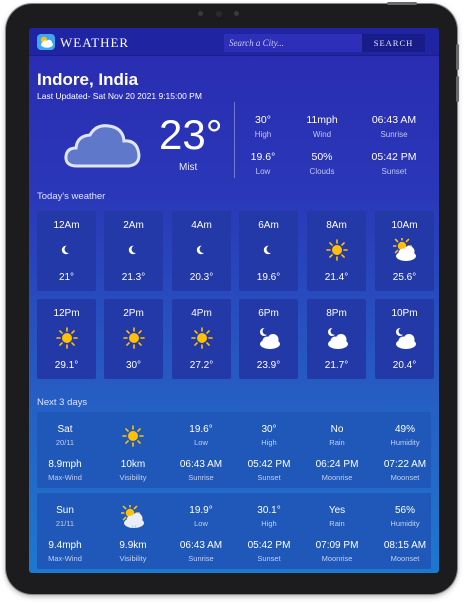 The image size is (469, 604). What do you see at coordinates (200, 13) in the screenshot?
I see `sensor-dot` at bounding box center [200, 13].